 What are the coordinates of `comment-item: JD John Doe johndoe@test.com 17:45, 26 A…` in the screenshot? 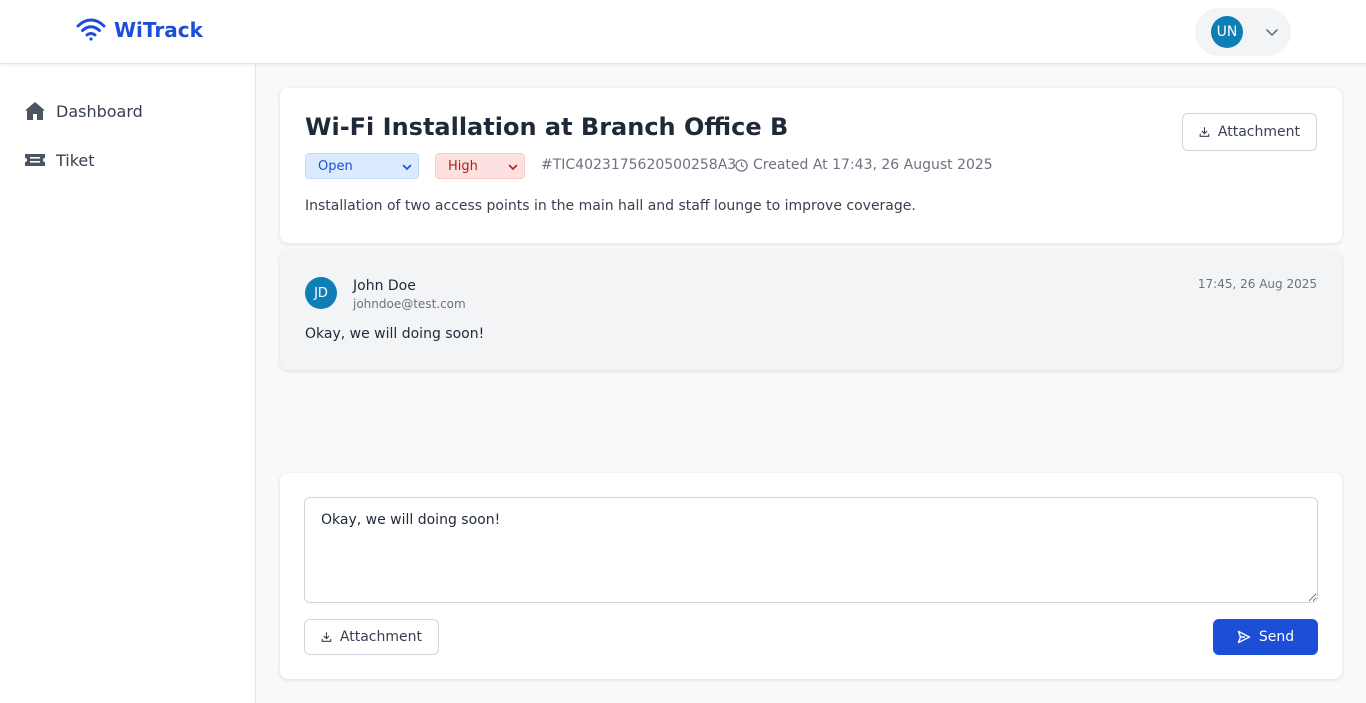 It's located at (811, 310).